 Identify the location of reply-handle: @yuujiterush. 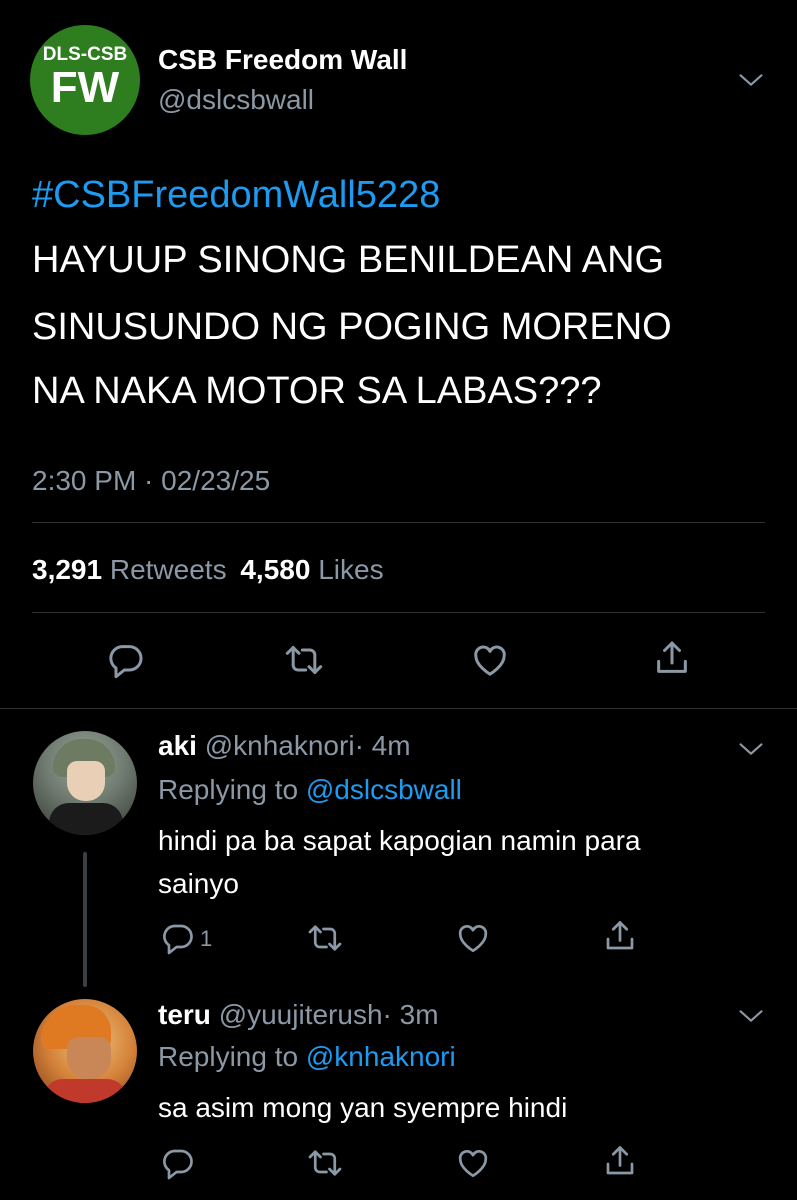
(301, 1014).